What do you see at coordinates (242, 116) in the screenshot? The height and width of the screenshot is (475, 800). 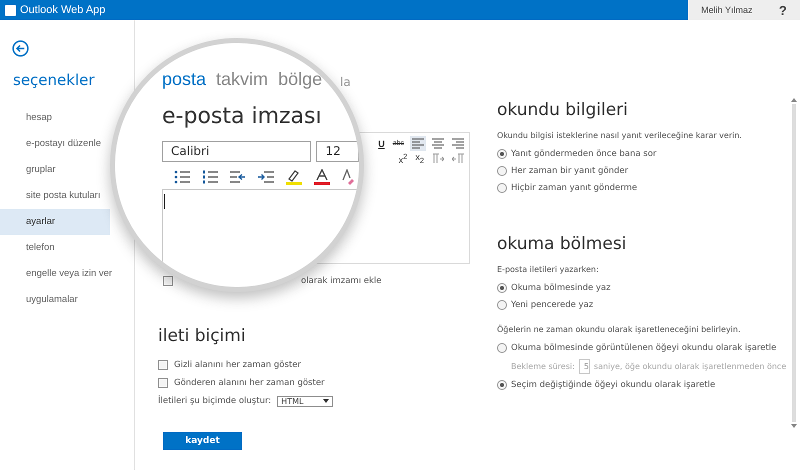 I see `section-heading: e-posta imzası` at bounding box center [242, 116].